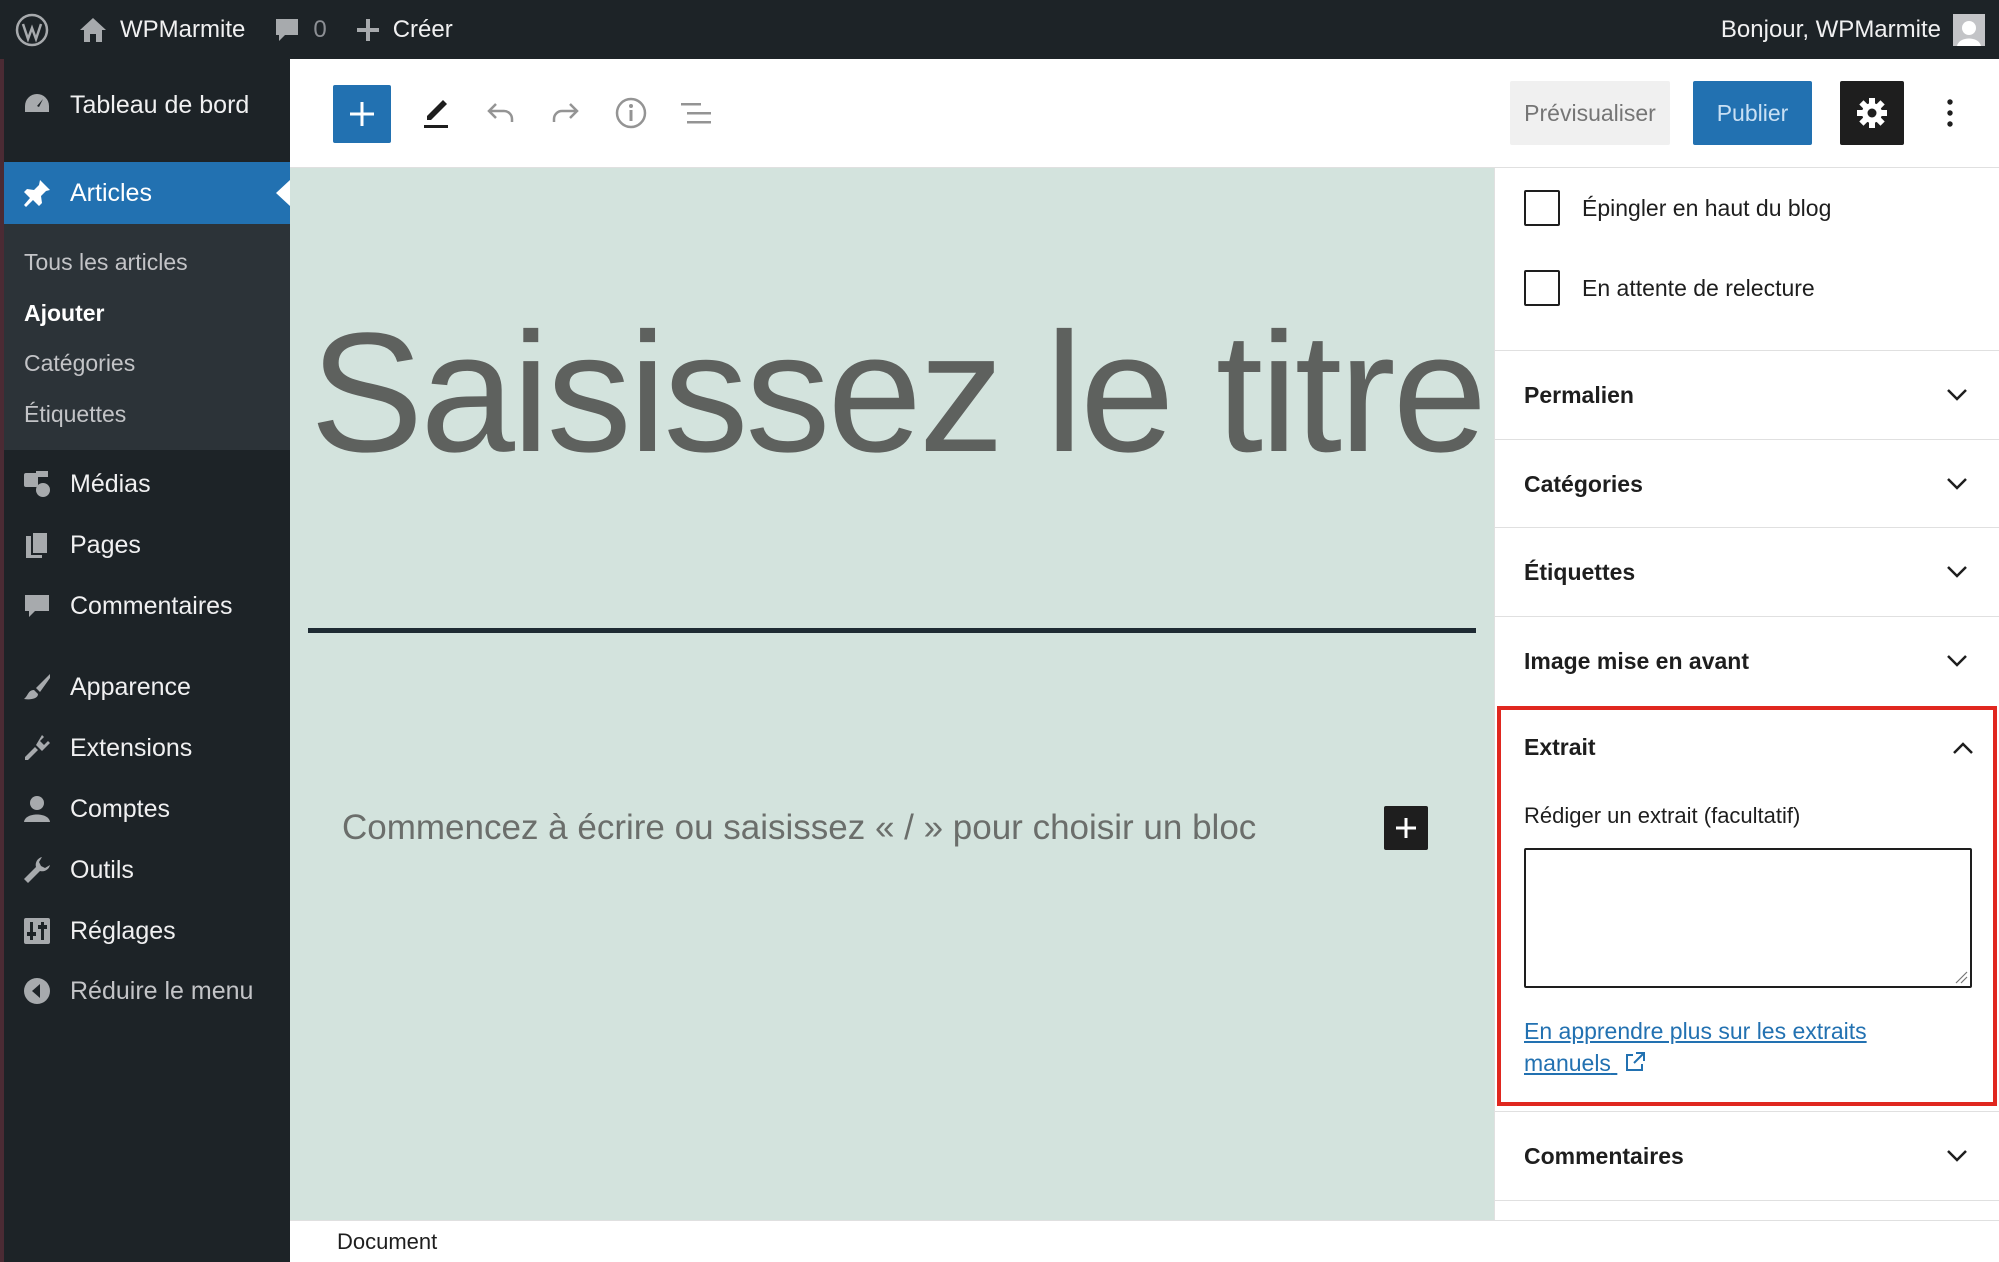  What do you see at coordinates (130, 686) in the screenshot?
I see `menu-label-appearance: Apparence` at bounding box center [130, 686].